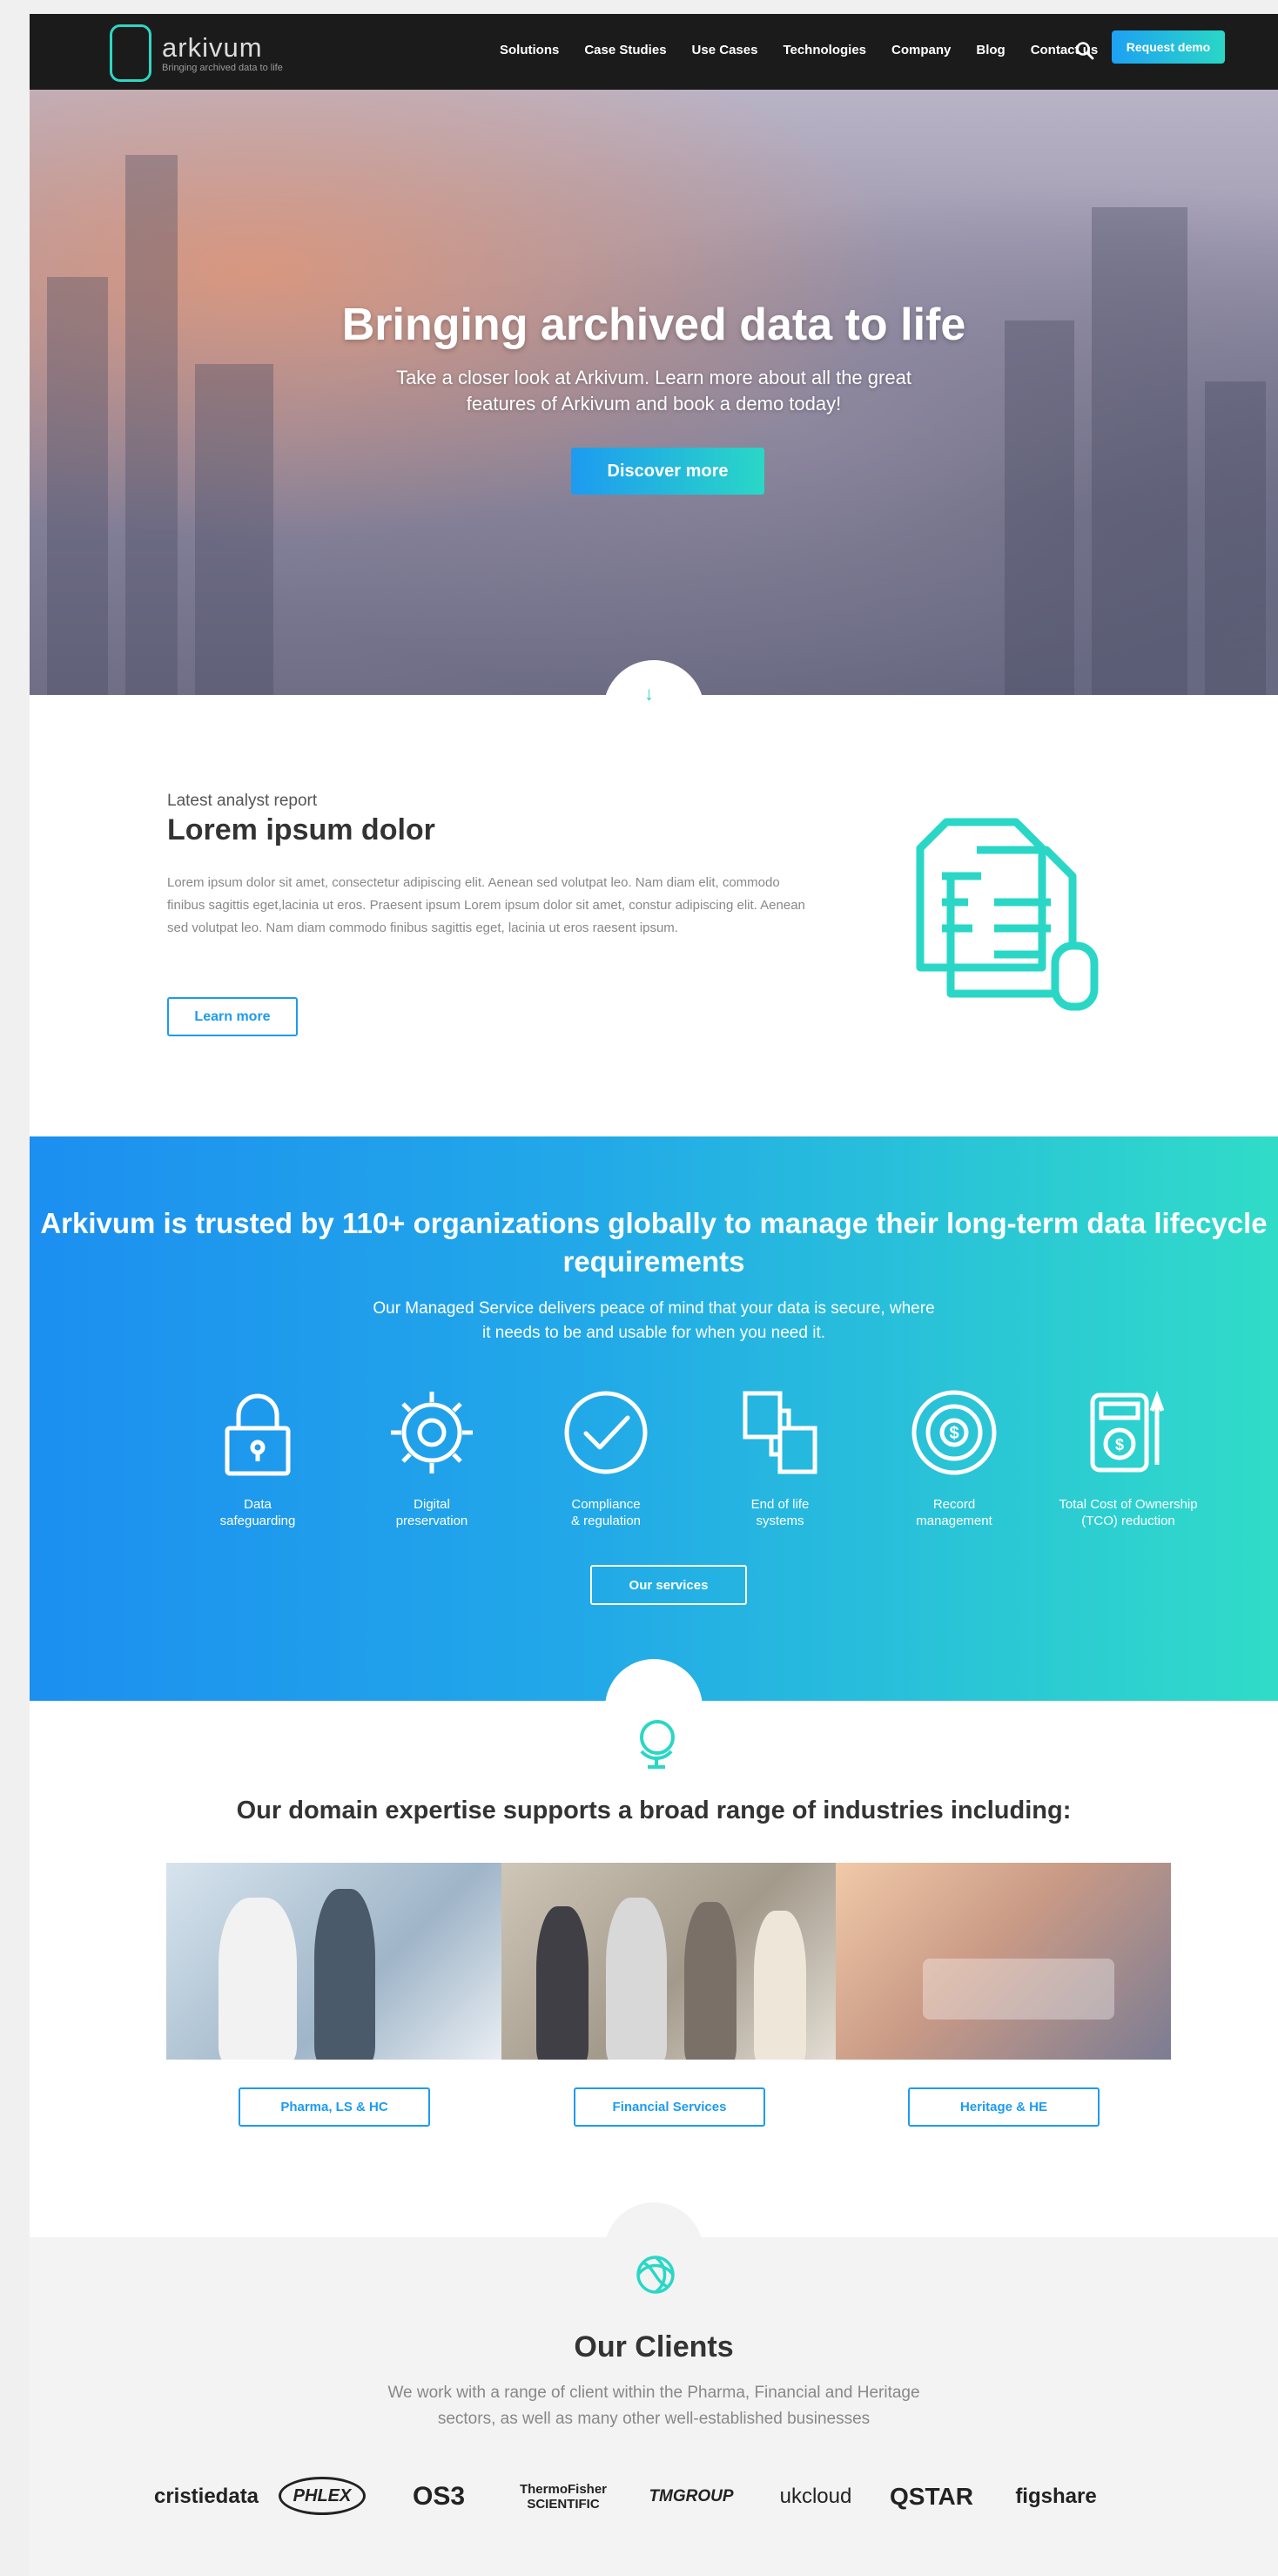 The image size is (1278, 2576). I want to click on feature-record-management: $ Record management, so click(954, 1457).